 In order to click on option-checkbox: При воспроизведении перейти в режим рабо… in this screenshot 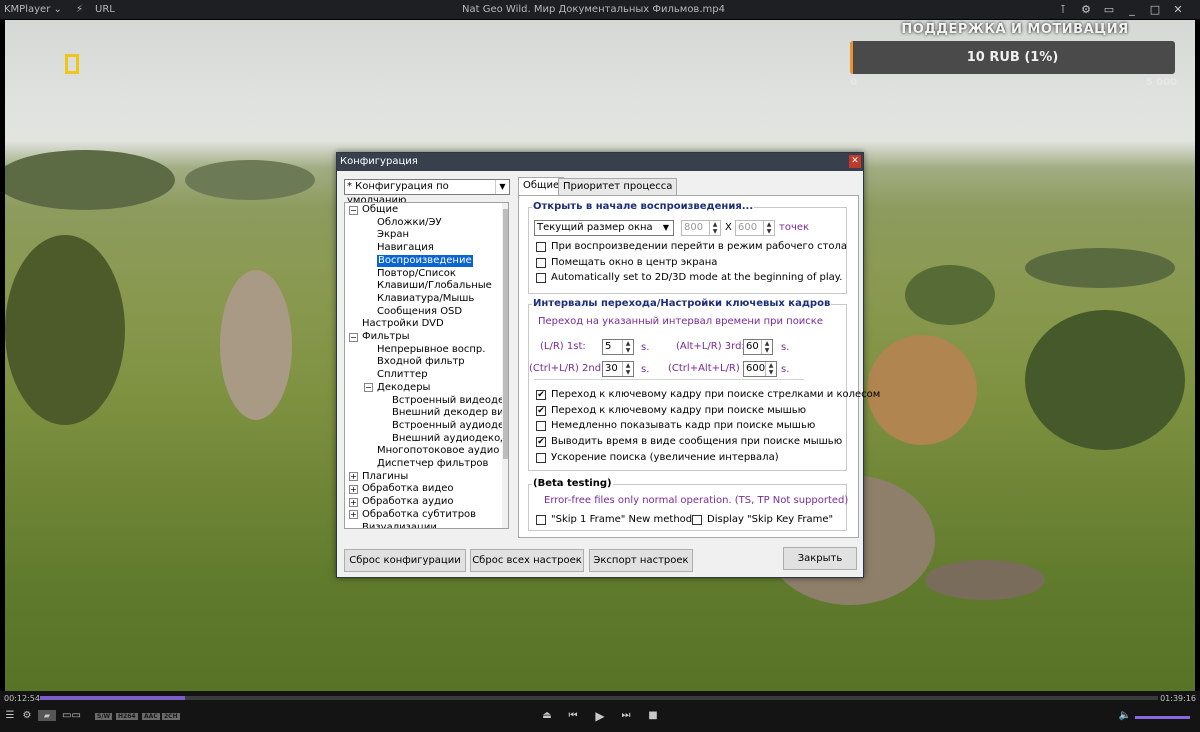, I will do `click(691, 247)`.